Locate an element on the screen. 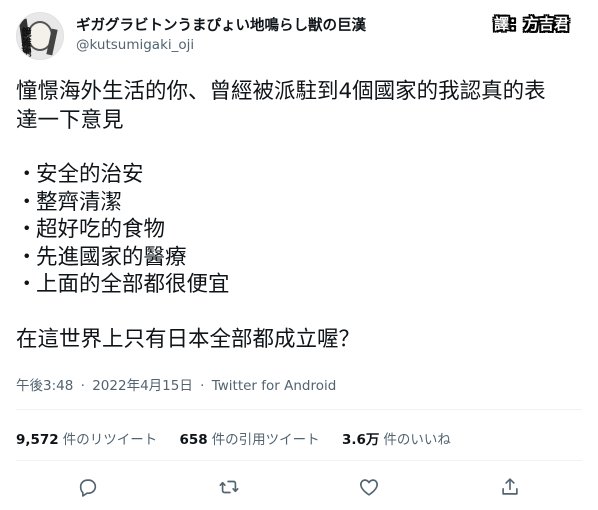 The height and width of the screenshot is (510, 598). reply-button is located at coordinates (88, 487).